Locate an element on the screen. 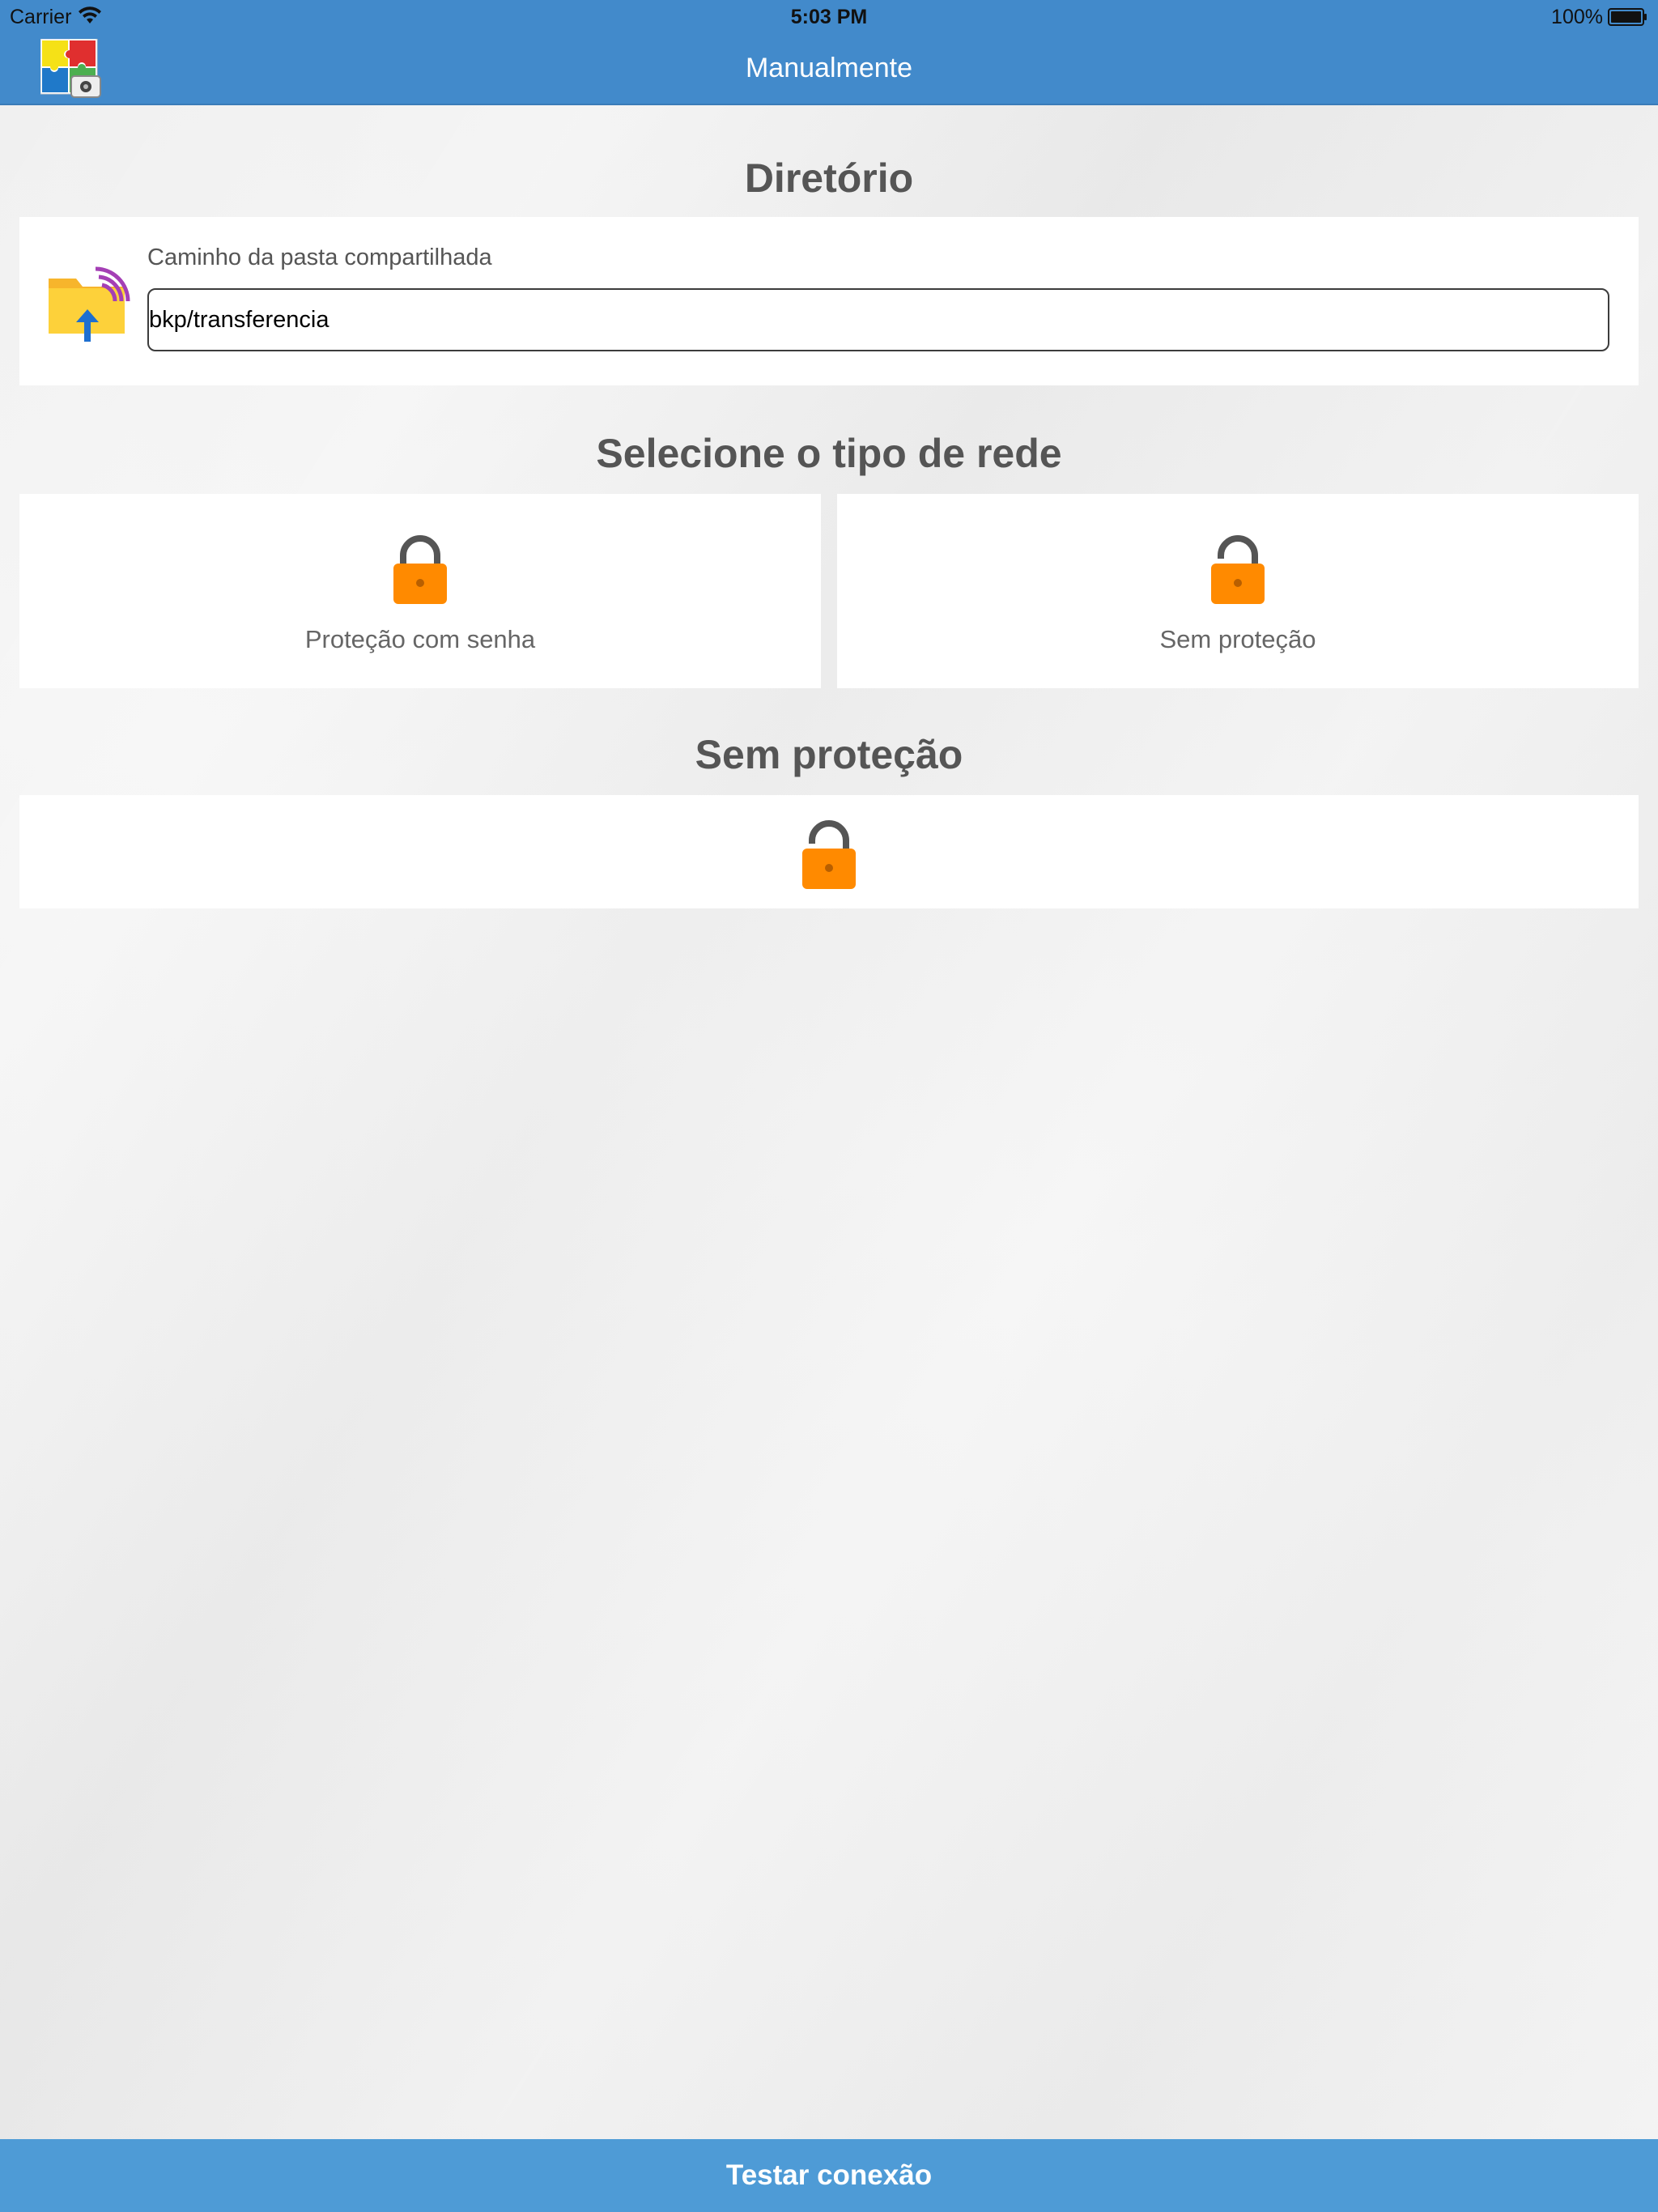 The image size is (1658, 2212). shared-folder-icon is located at coordinates (89, 304).